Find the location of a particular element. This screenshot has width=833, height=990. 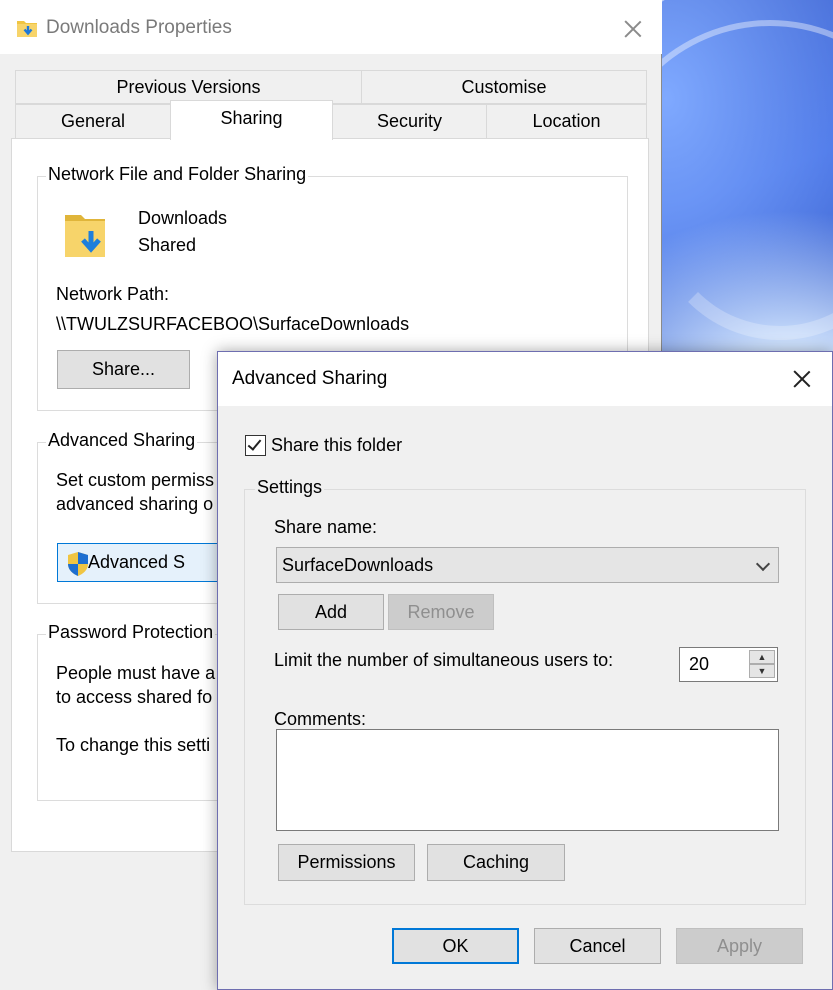

window-title: Downloads Properties is located at coordinates (139, 27).